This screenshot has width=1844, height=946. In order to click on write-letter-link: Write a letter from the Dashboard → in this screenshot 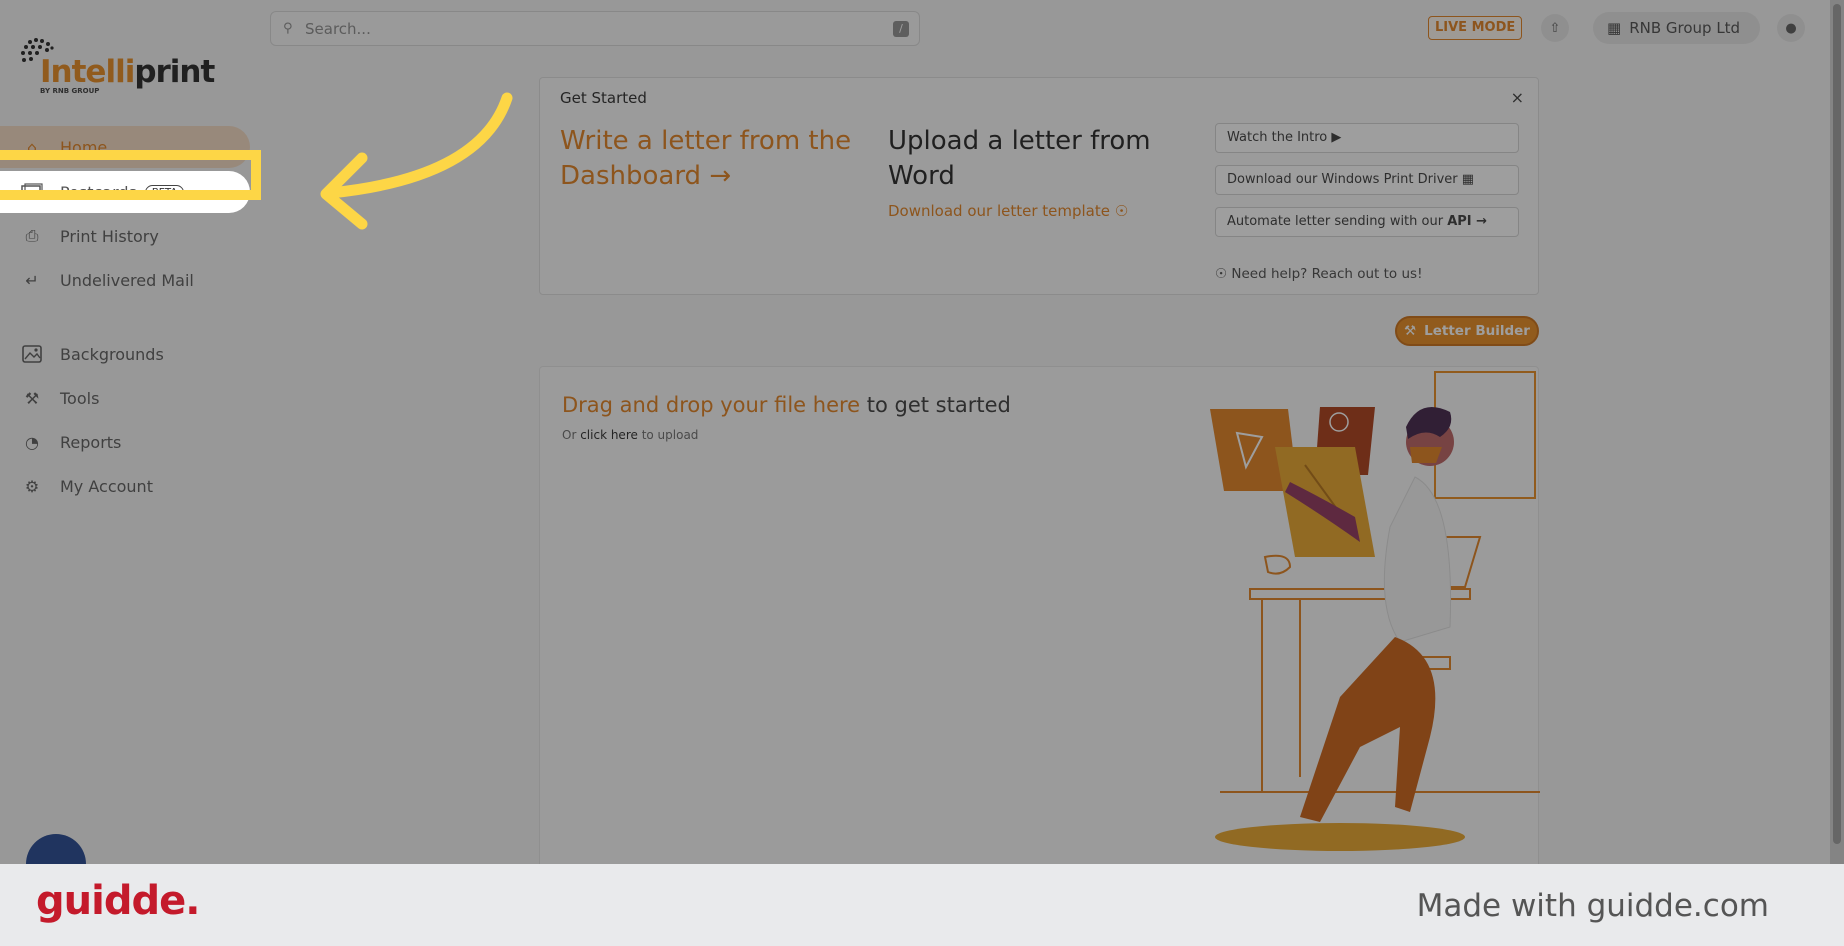, I will do `click(710, 159)`.